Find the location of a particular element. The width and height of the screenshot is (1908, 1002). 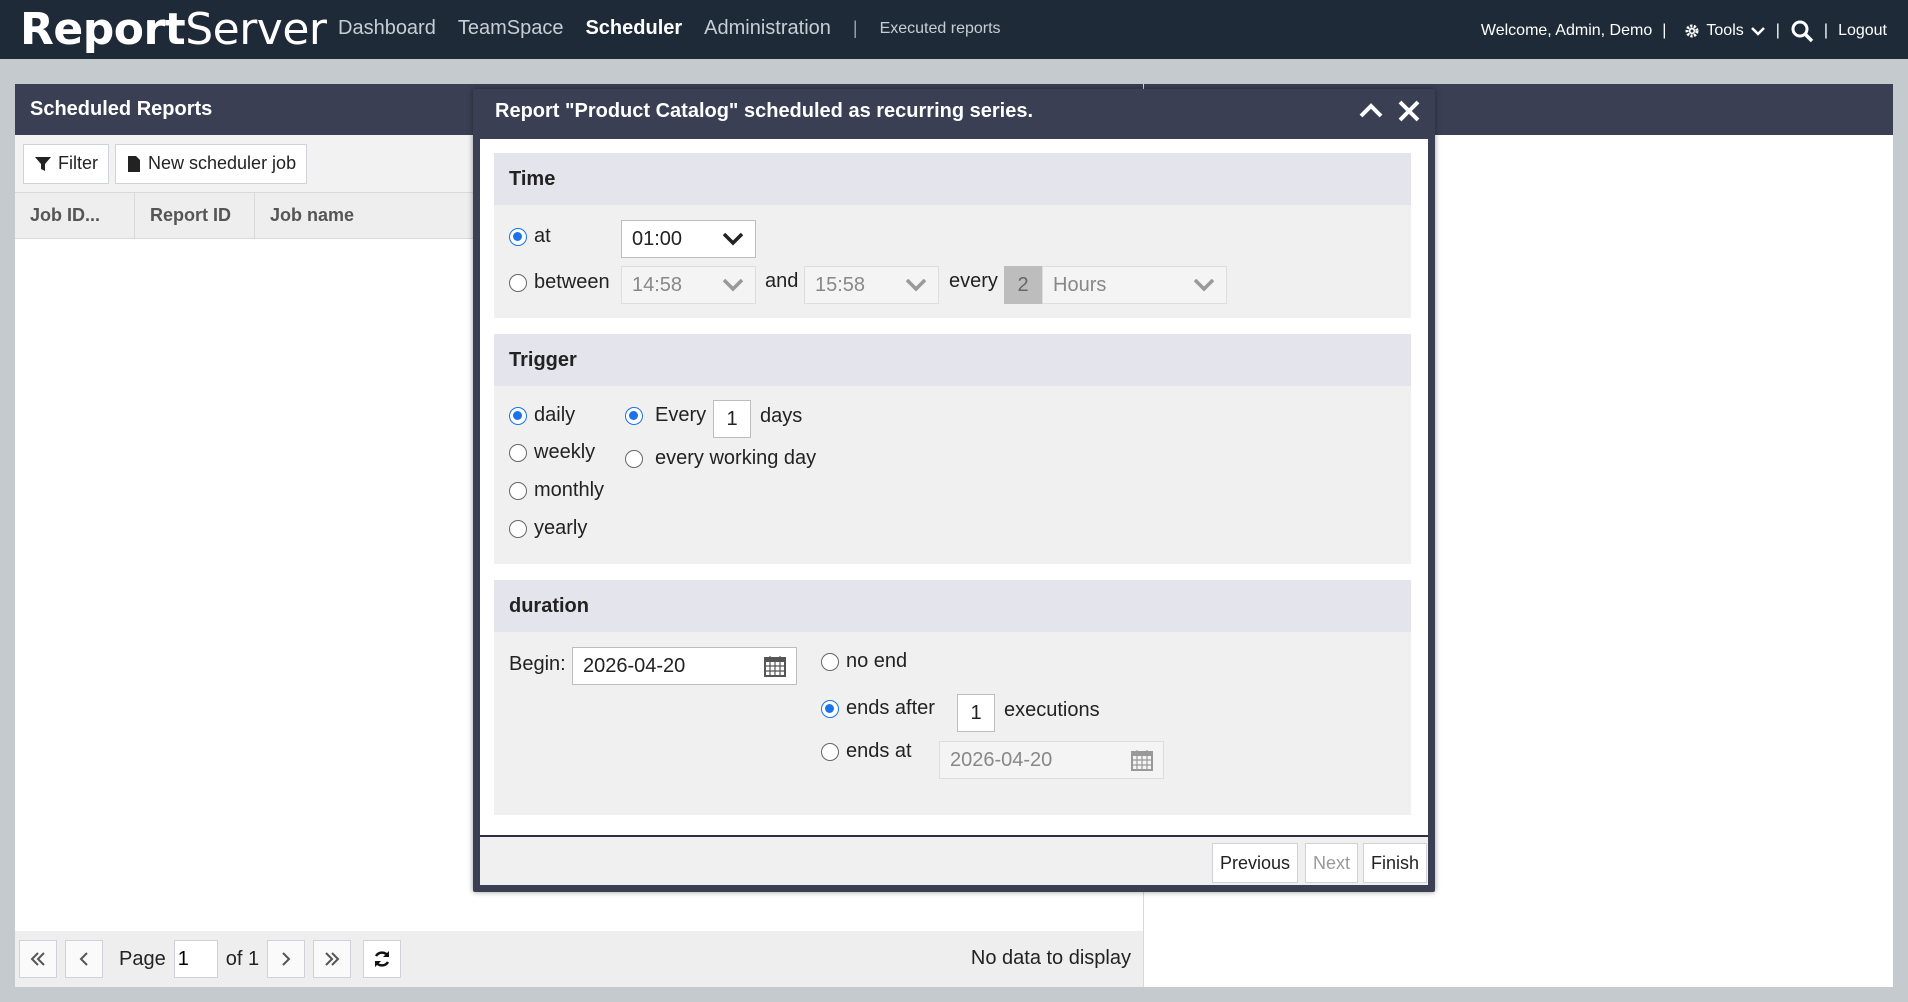

collapse-icon is located at coordinates (1371, 111).